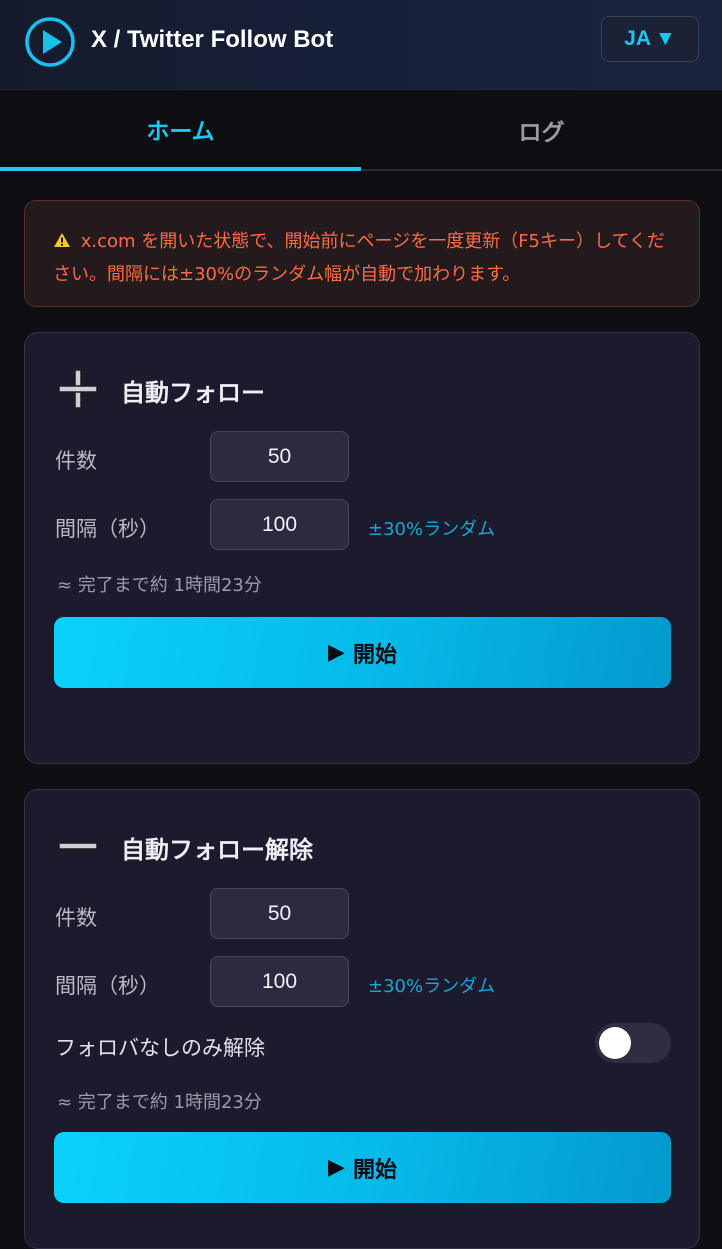 This screenshot has height=1249, width=722. What do you see at coordinates (633, 1043) in the screenshot?
I see `non-followback-only-toggle` at bounding box center [633, 1043].